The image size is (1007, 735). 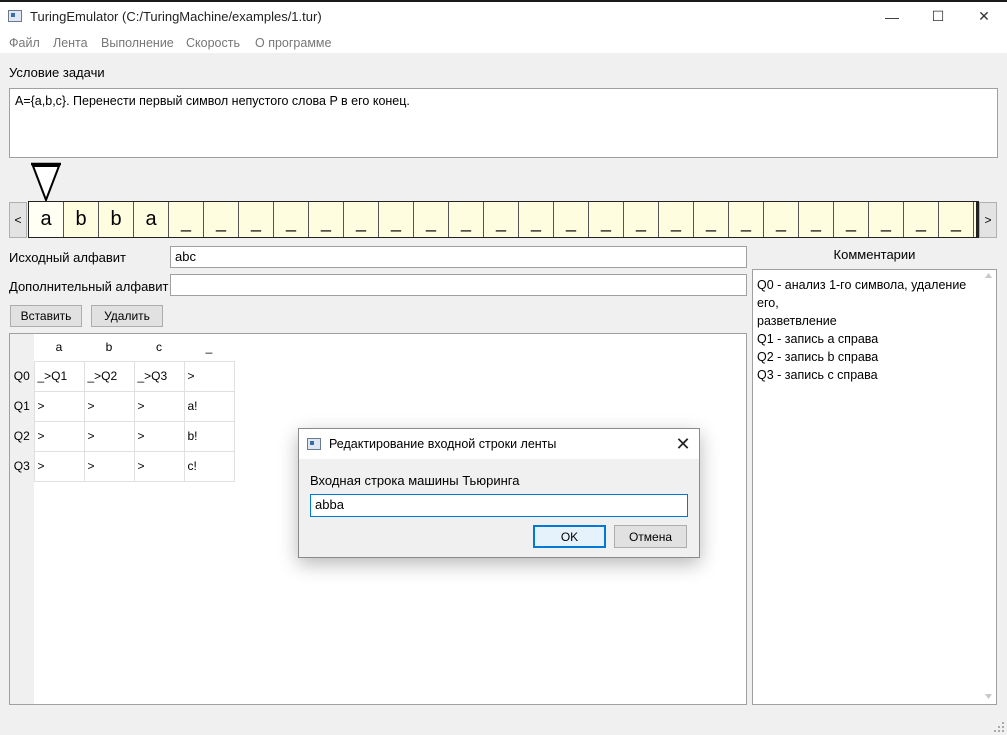 What do you see at coordinates (209, 406) in the screenshot?
I see `table-cell: a!` at bounding box center [209, 406].